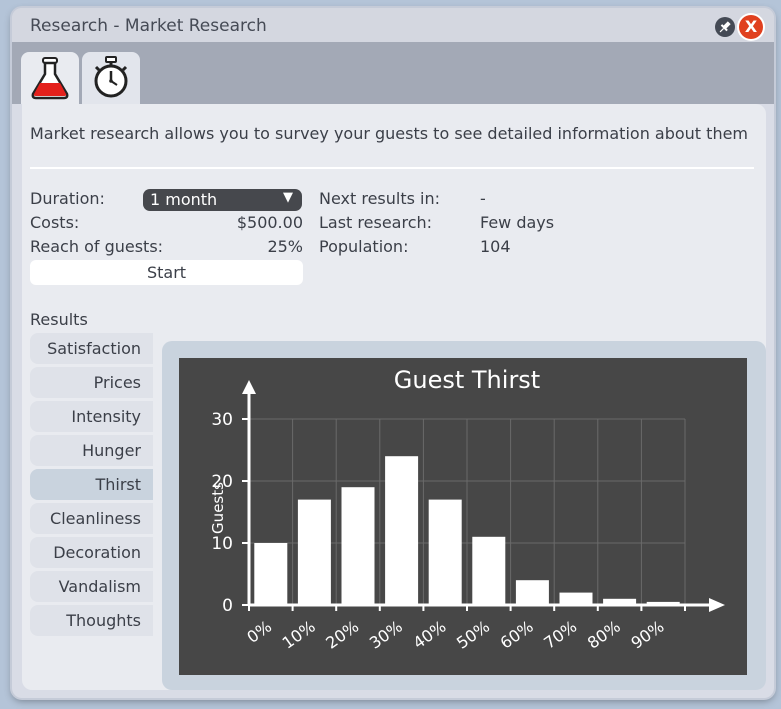 Image resolution: width=781 pixels, height=709 pixels. Describe the element at coordinates (259, 632) in the screenshot. I see `x-tick-label: 0%` at that location.